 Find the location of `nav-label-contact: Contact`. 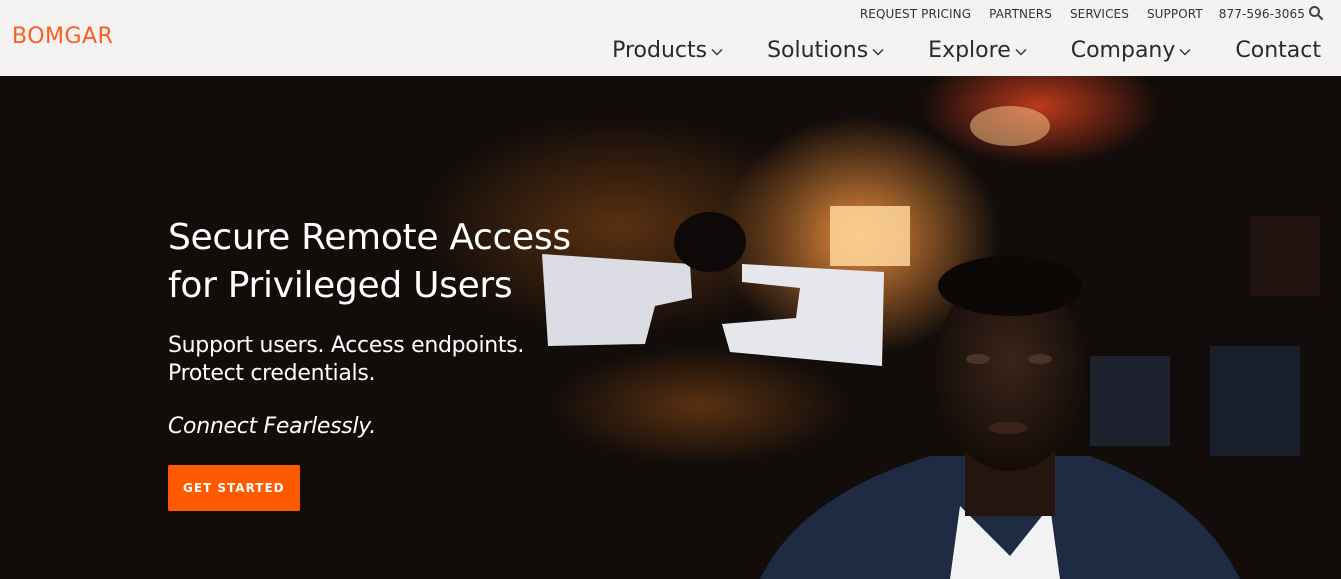

nav-label-contact: Contact is located at coordinates (1278, 50).